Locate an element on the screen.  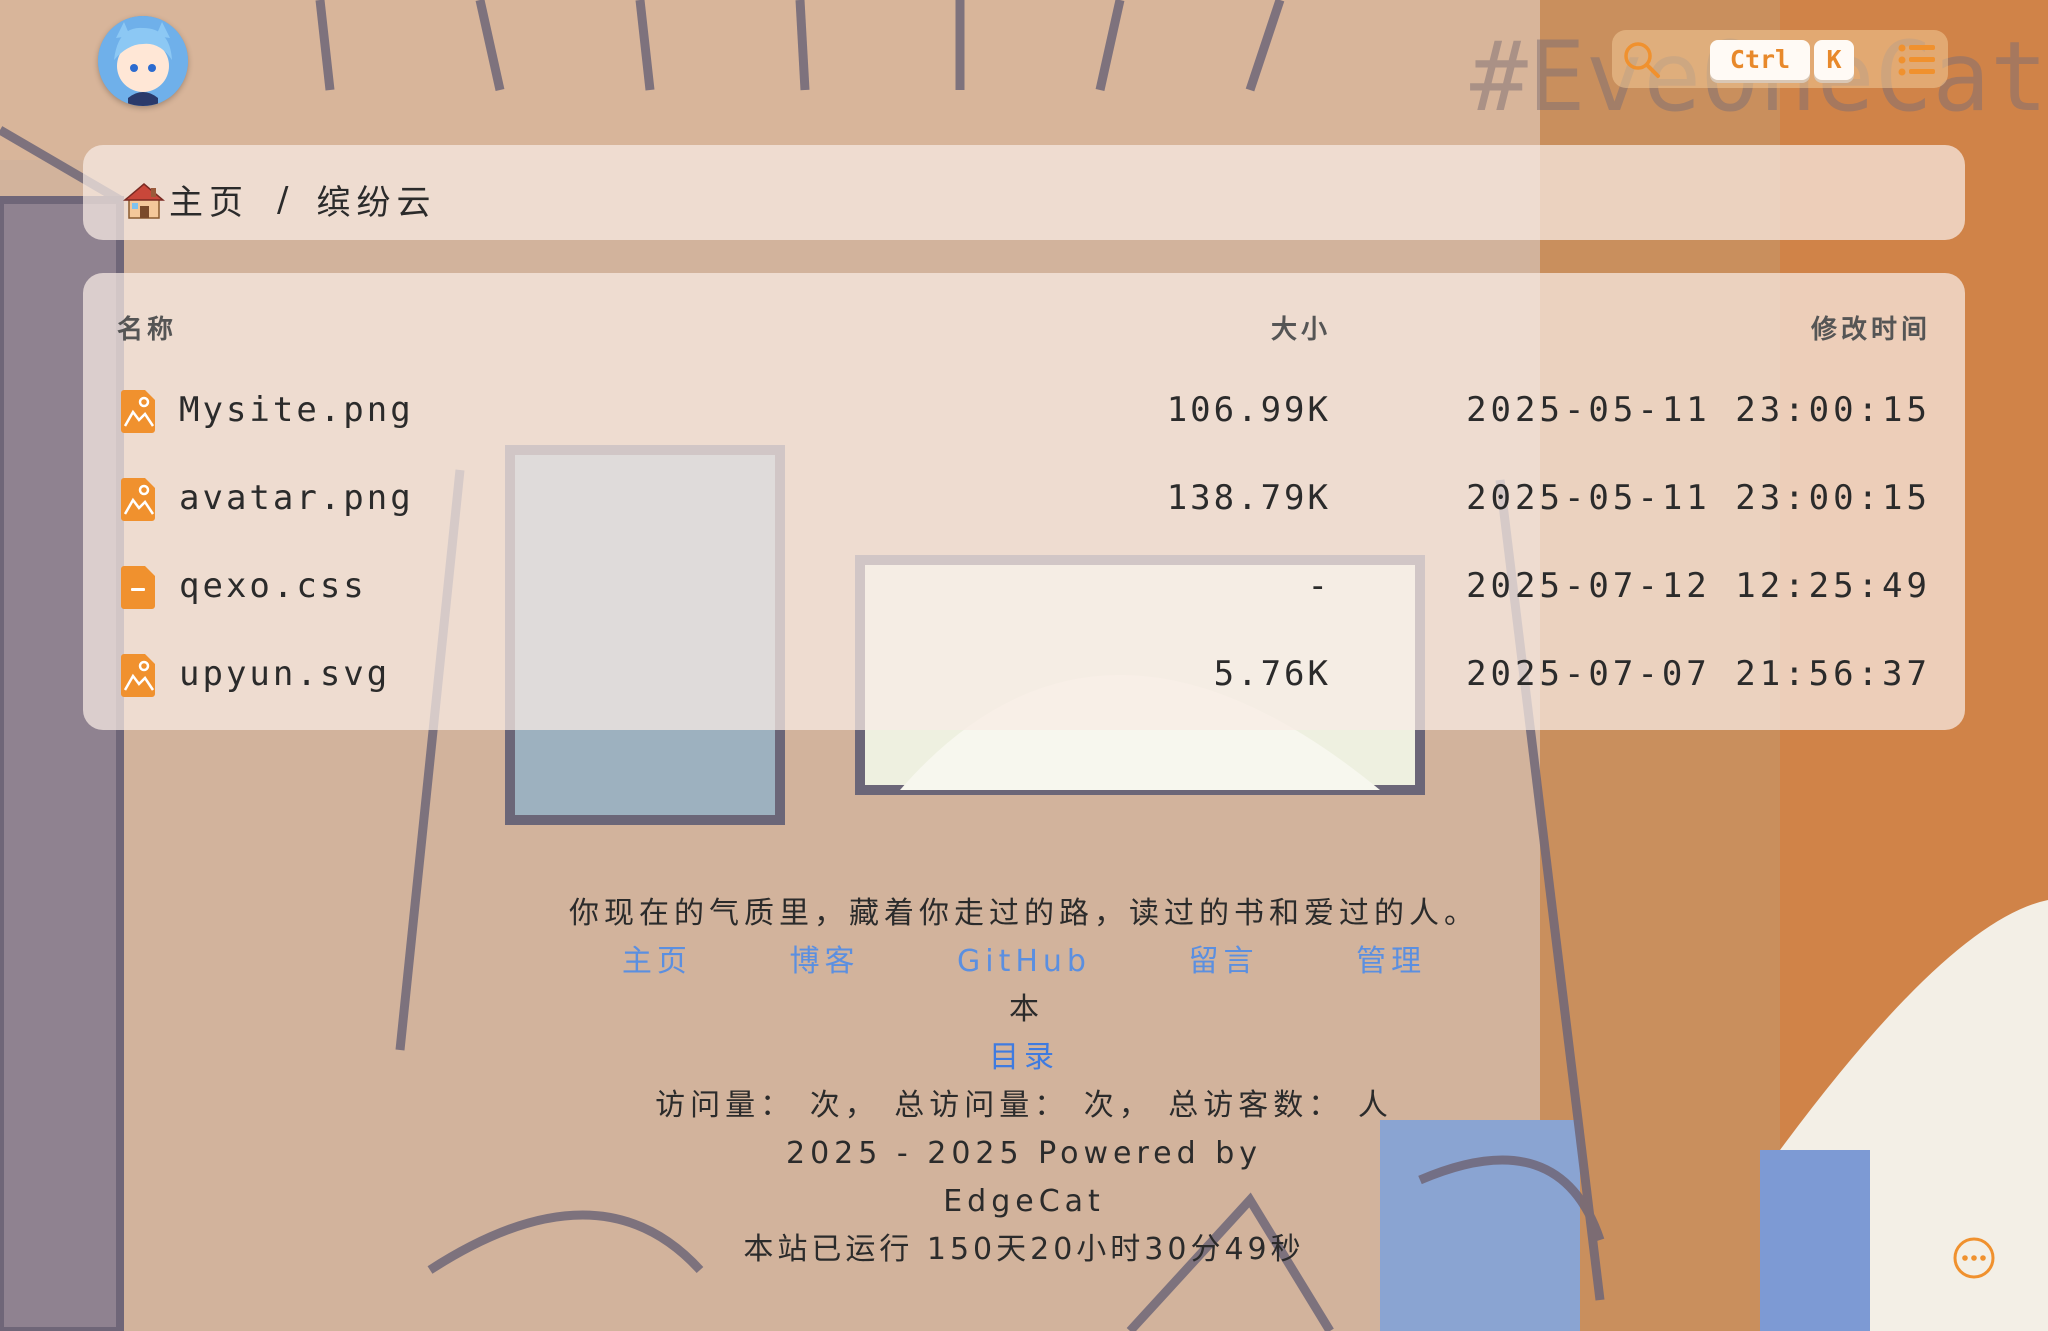
footer-link-blog: 博客 is located at coordinates (824, 961).